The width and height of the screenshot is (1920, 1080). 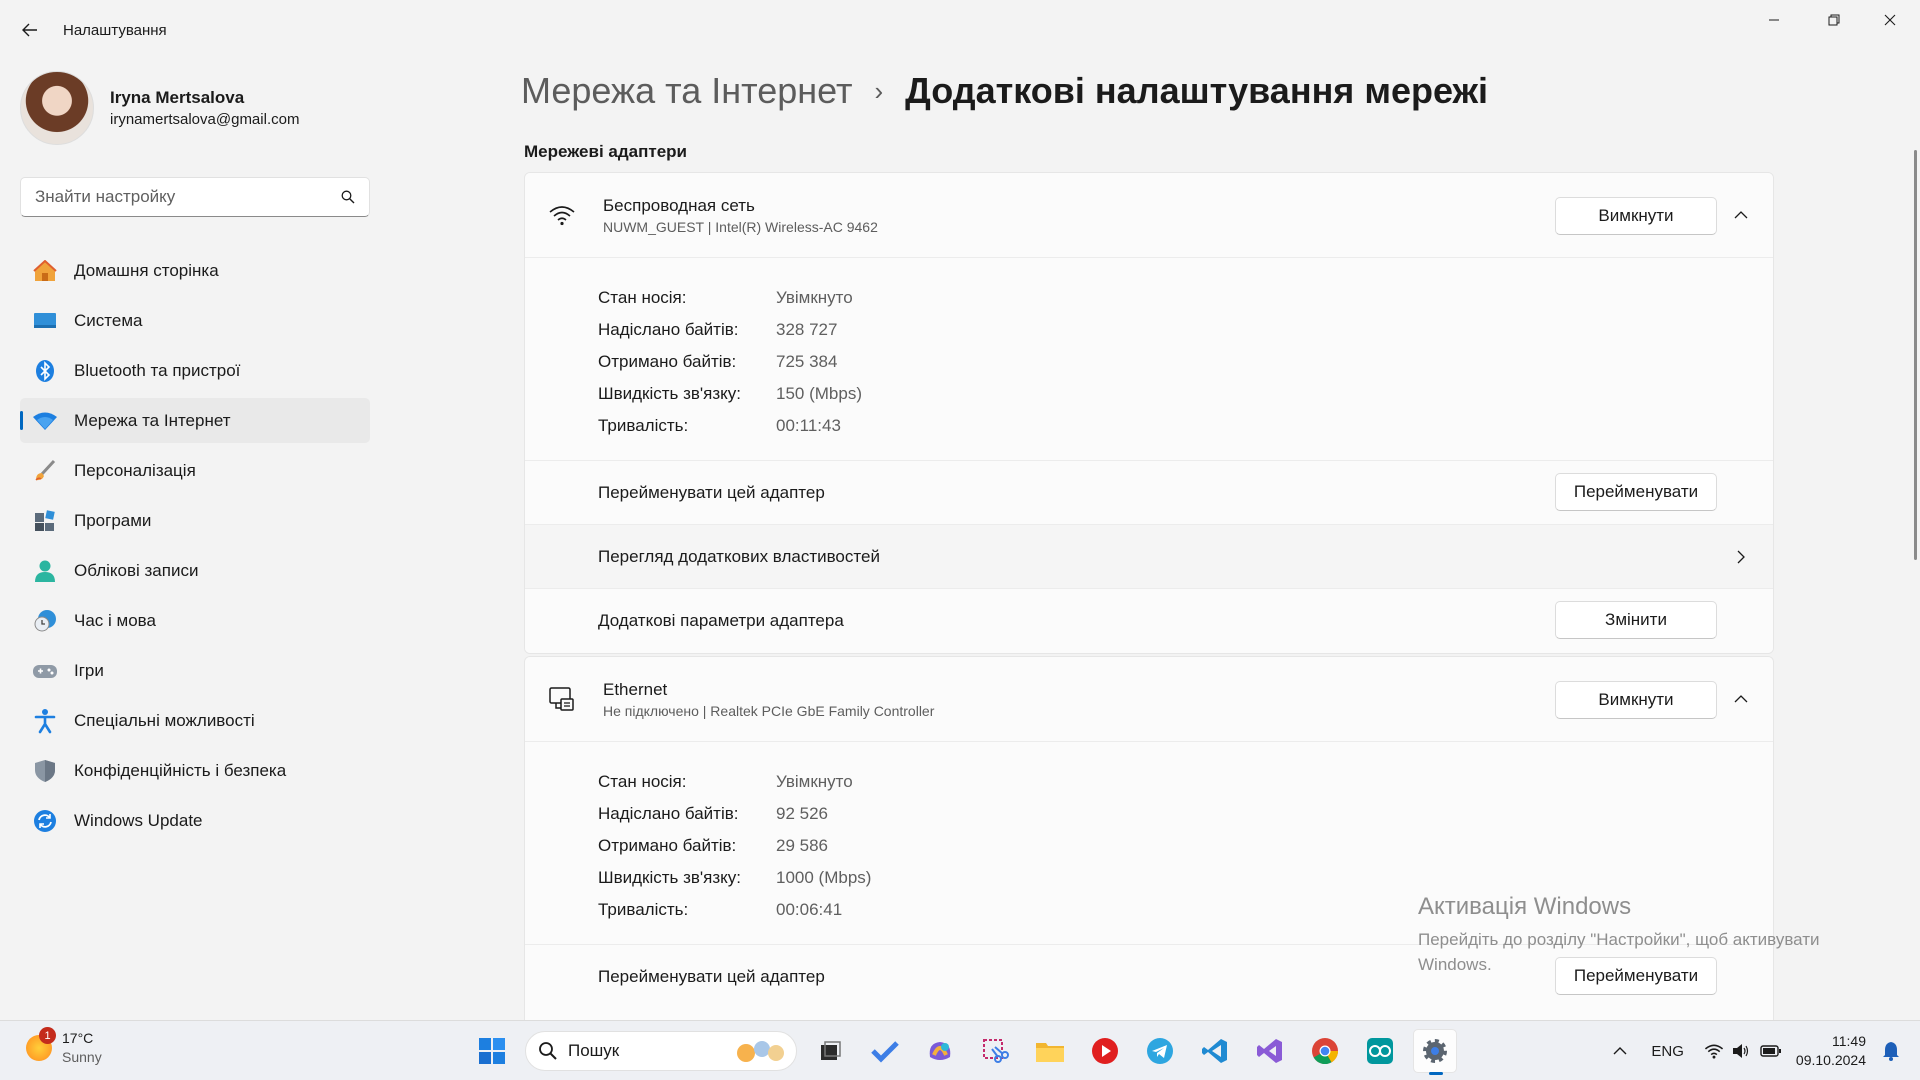 What do you see at coordinates (115, 30) in the screenshot?
I see `app-title: Налаштування` at bounding box center [115, 30].